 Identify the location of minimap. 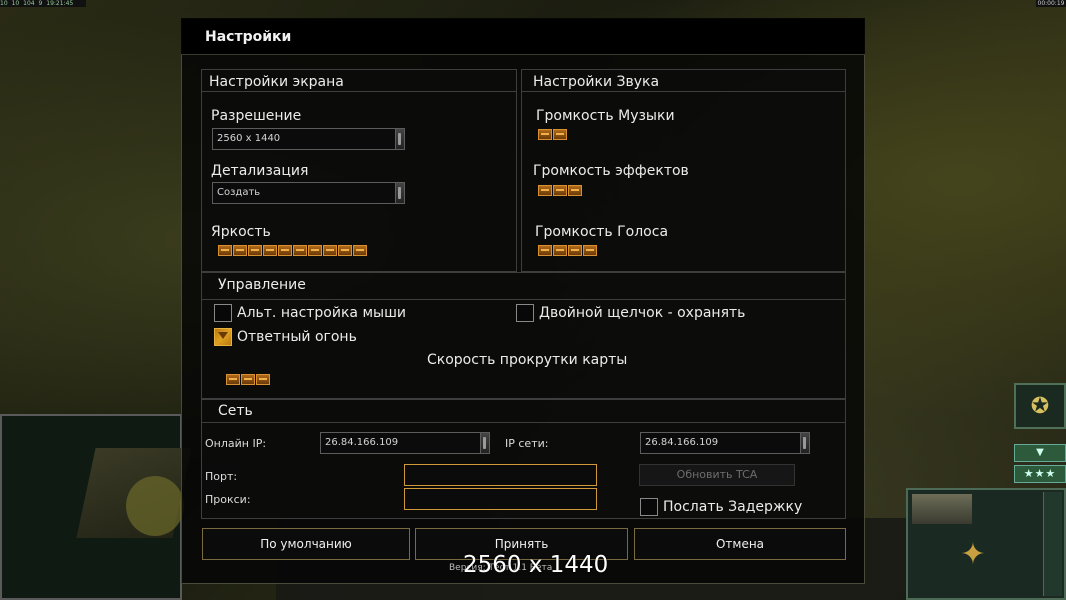
(96, 507).